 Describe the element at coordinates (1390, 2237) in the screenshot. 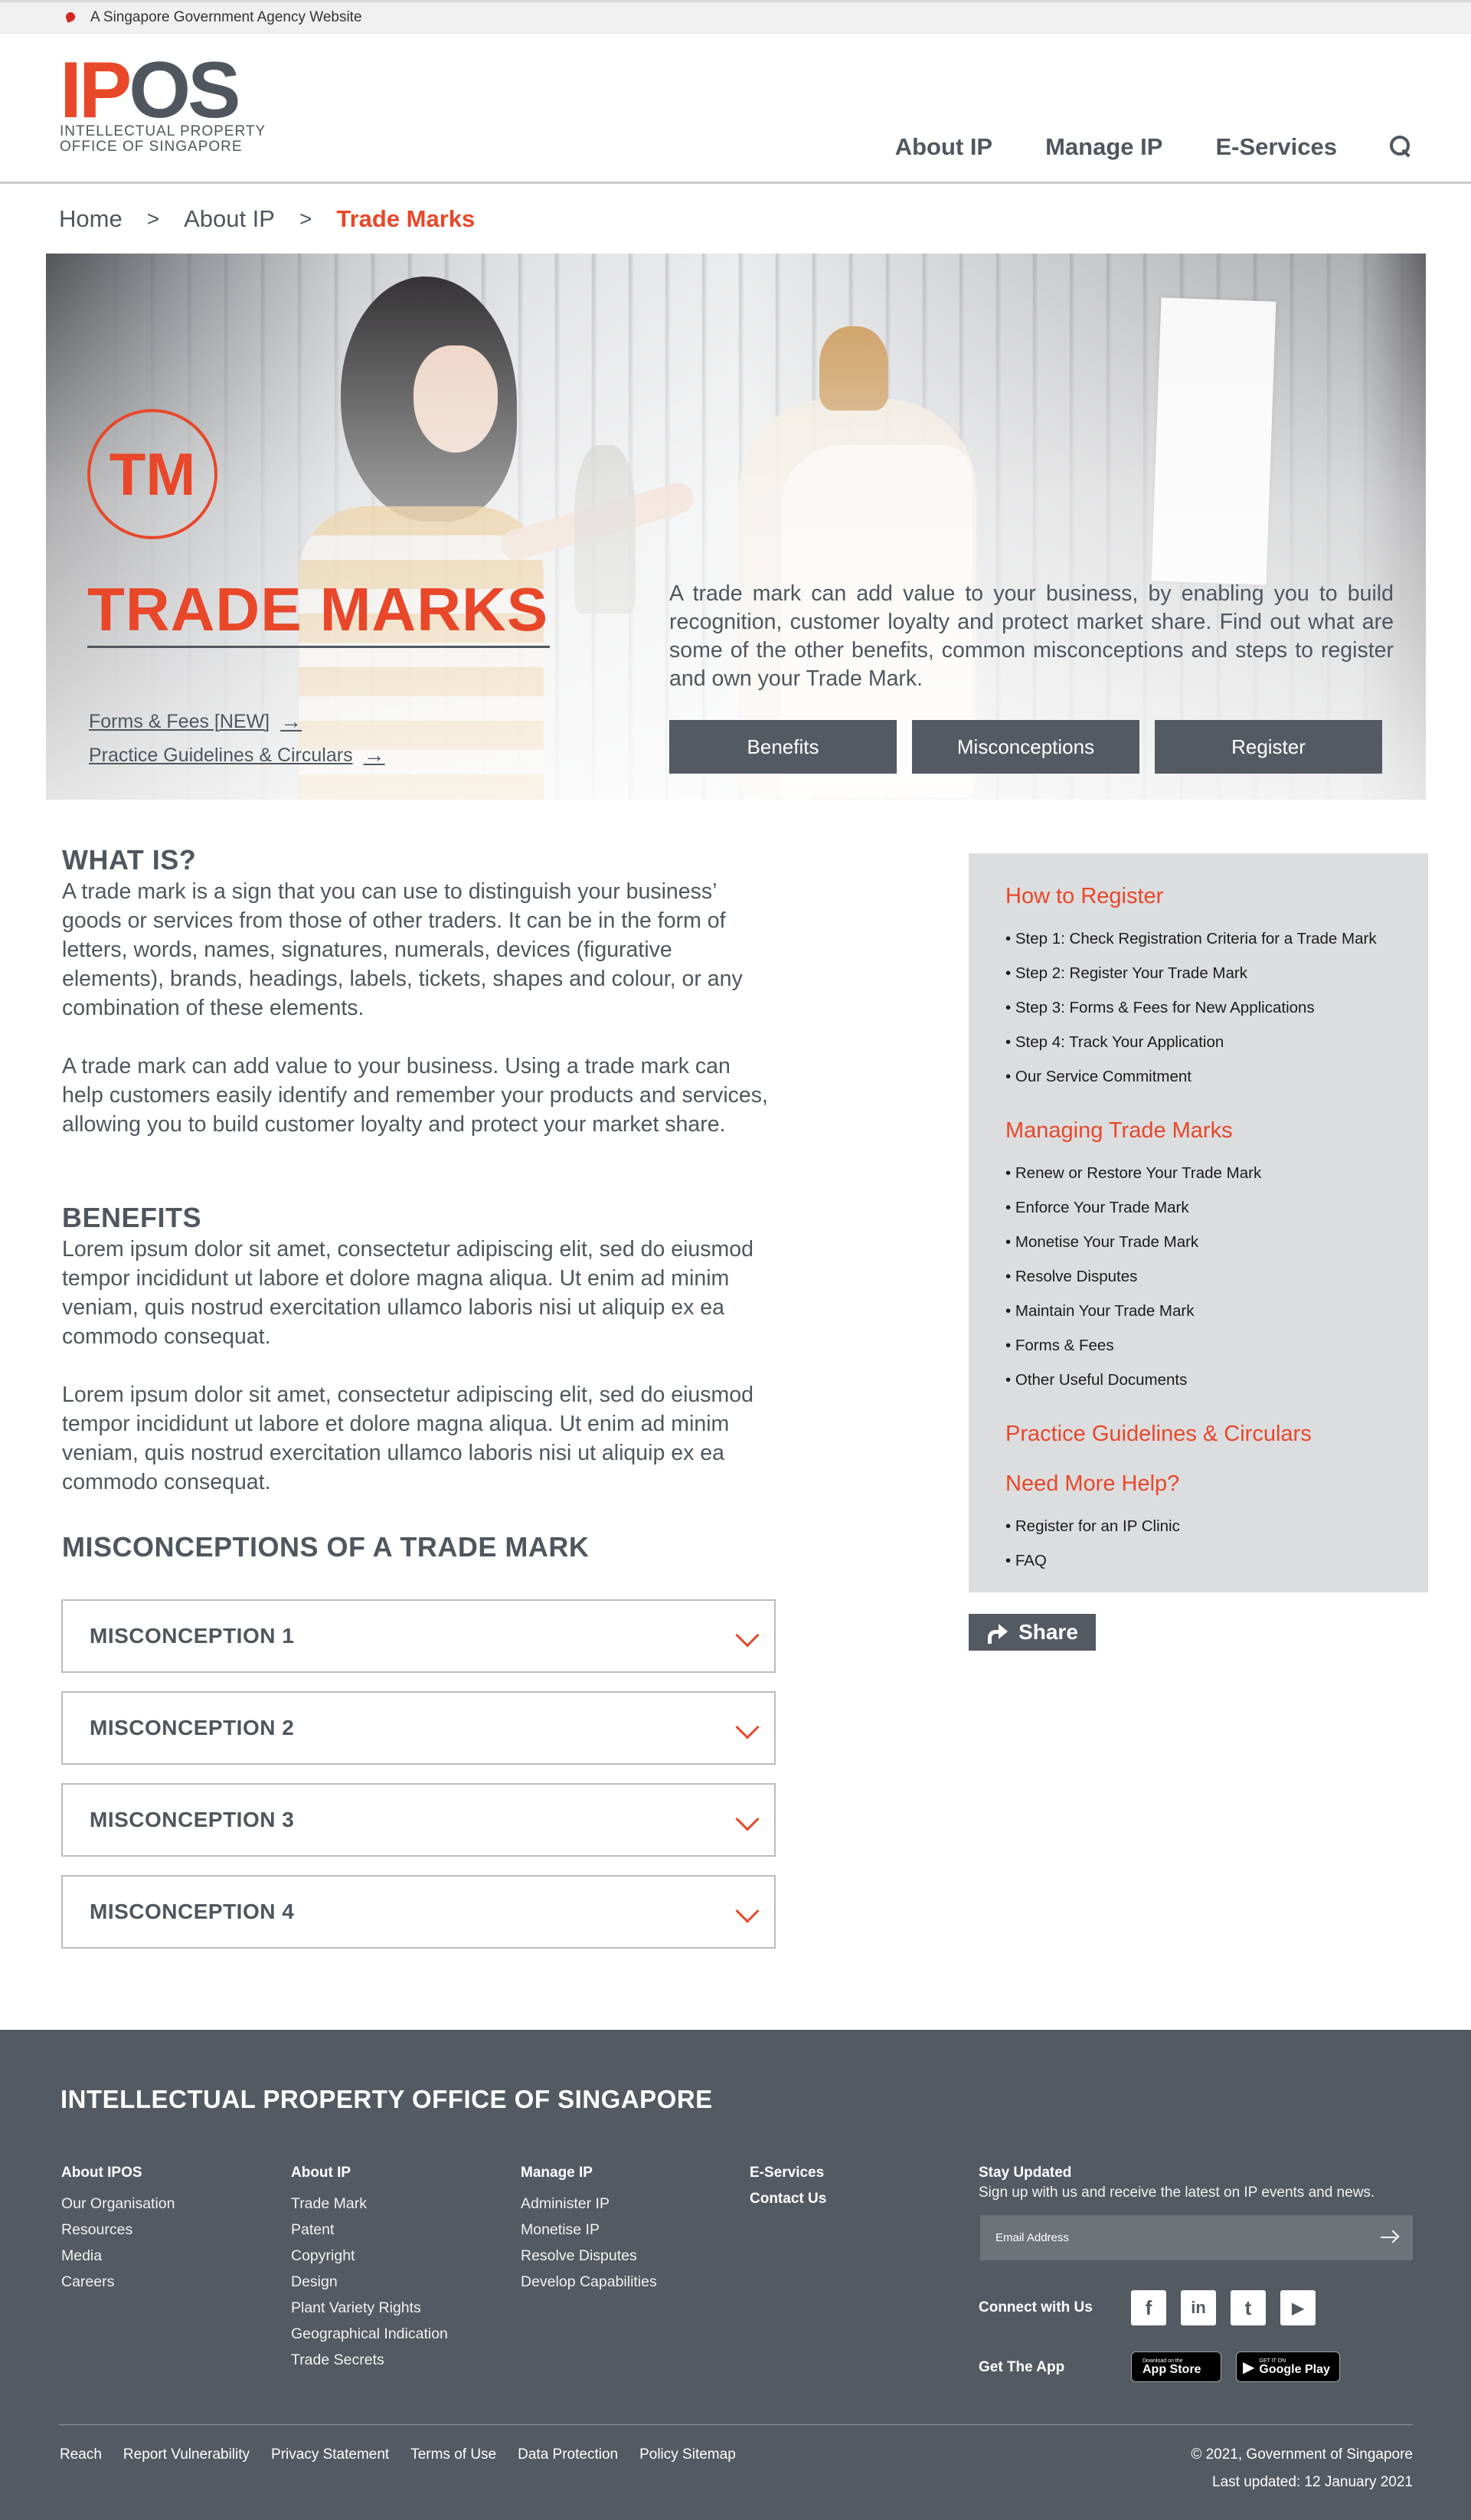

I see `submit-arrow-icon` at that location.